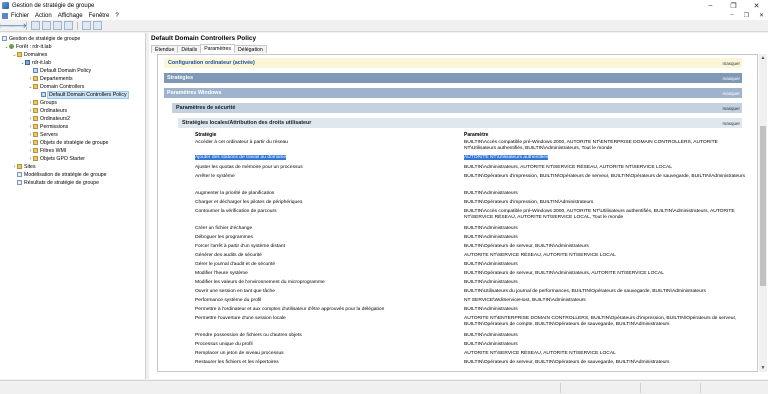 This screenshot has height=394, width=768. What do you see at coordinates (86, 25) in the screenshot?
I see `help-icon` at bounding box center [86, 25].